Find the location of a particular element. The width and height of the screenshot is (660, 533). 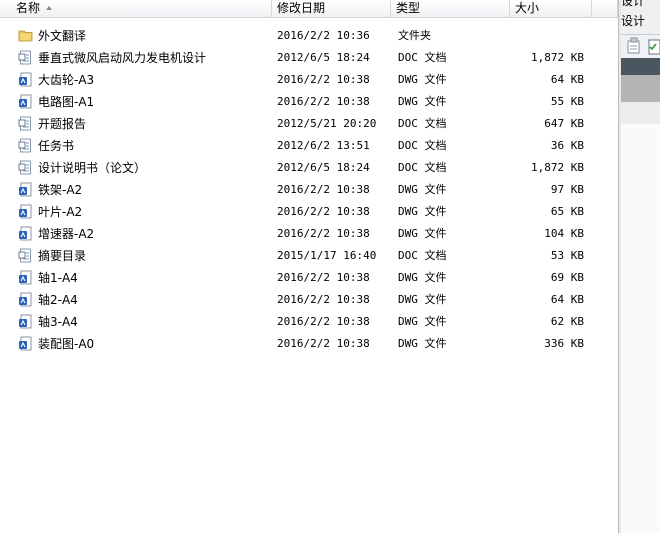

side-panel-text-1: 设计 is located at coordinates (633, 4).